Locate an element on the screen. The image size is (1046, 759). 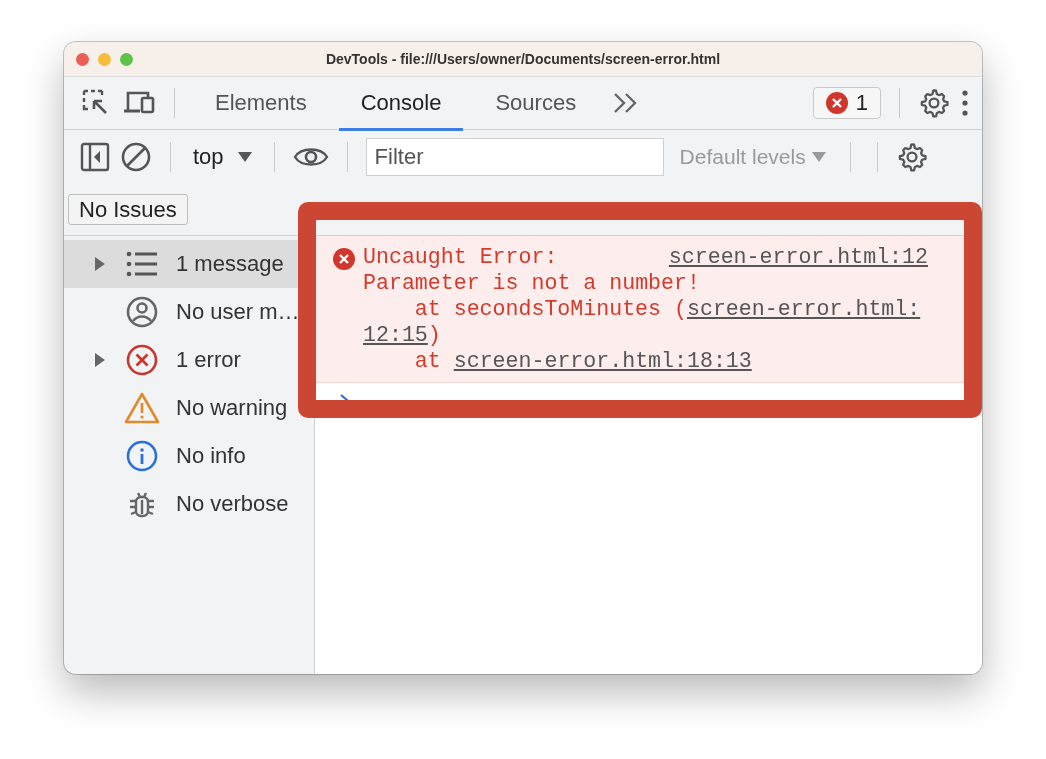
error-text: Parameter is not a number! is located at coordinates (532, 283).